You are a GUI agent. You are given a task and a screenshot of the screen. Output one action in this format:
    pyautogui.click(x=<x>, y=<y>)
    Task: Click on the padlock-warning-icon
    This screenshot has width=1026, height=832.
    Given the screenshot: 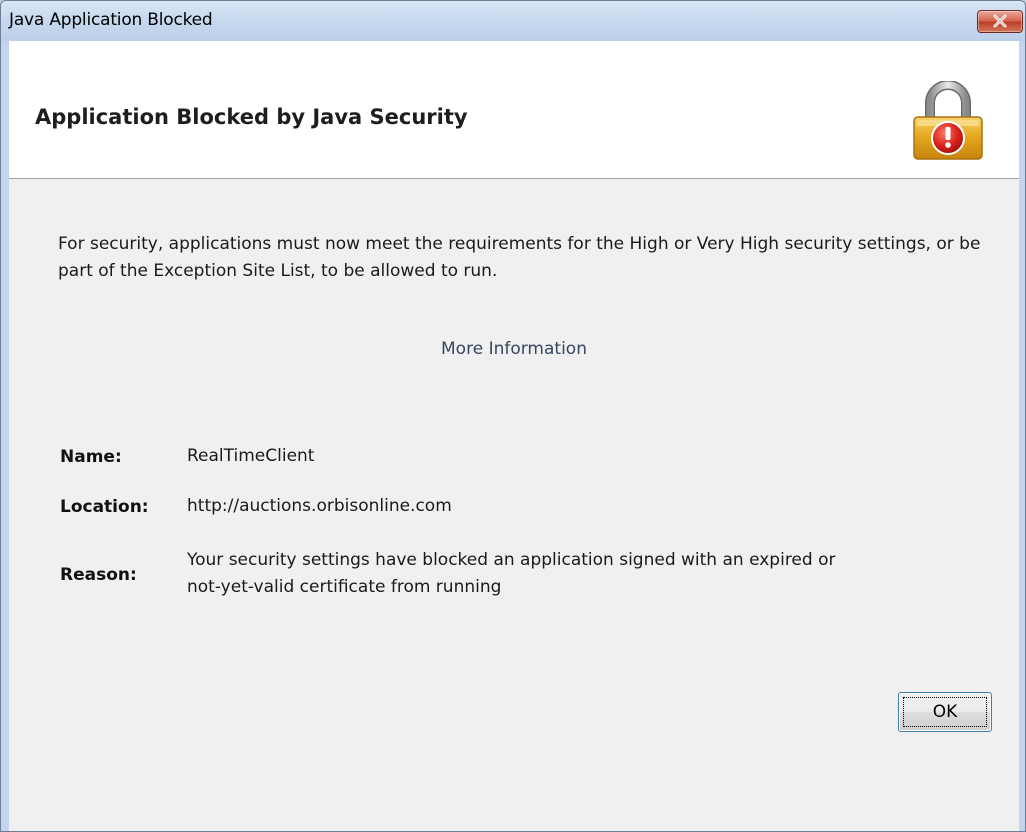 What is the action you would take?
    pyautogui.click(x=948, y=123)
    